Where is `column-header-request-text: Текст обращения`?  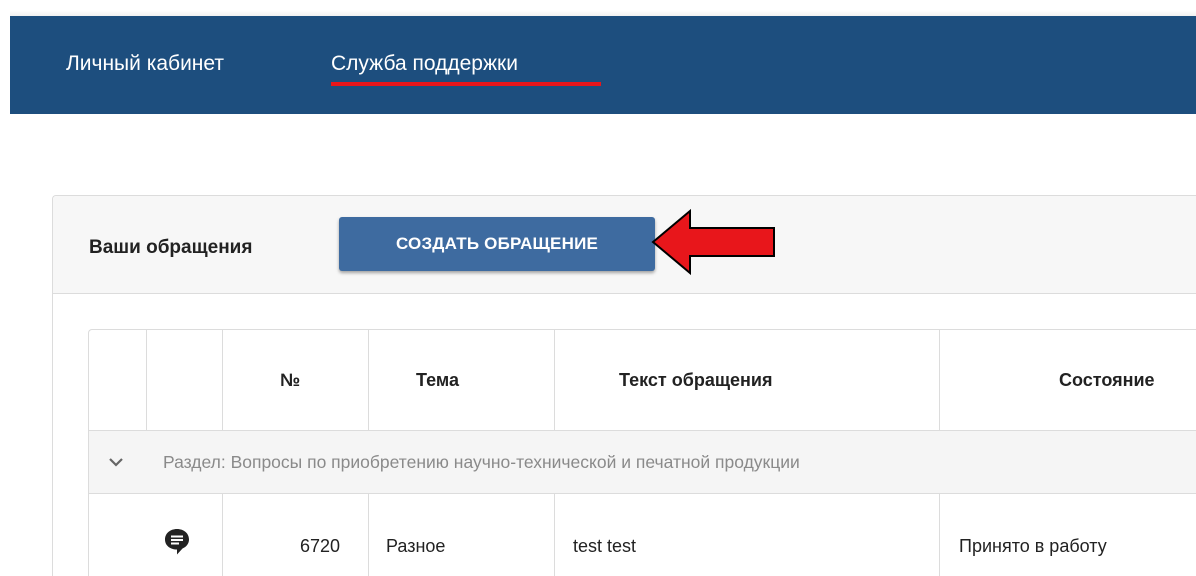
column-header-request-text: Текст обращения is located at coordinates (695, 380).